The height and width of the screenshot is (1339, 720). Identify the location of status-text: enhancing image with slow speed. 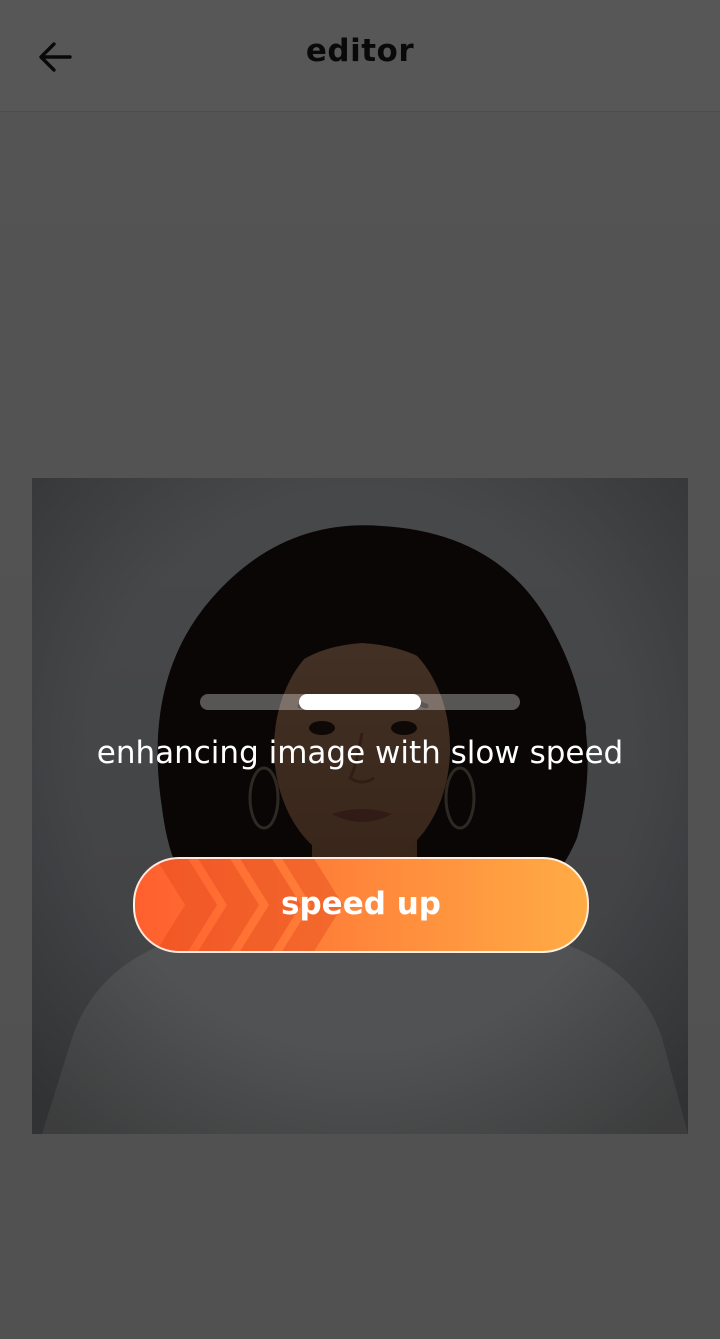
(360, 753).